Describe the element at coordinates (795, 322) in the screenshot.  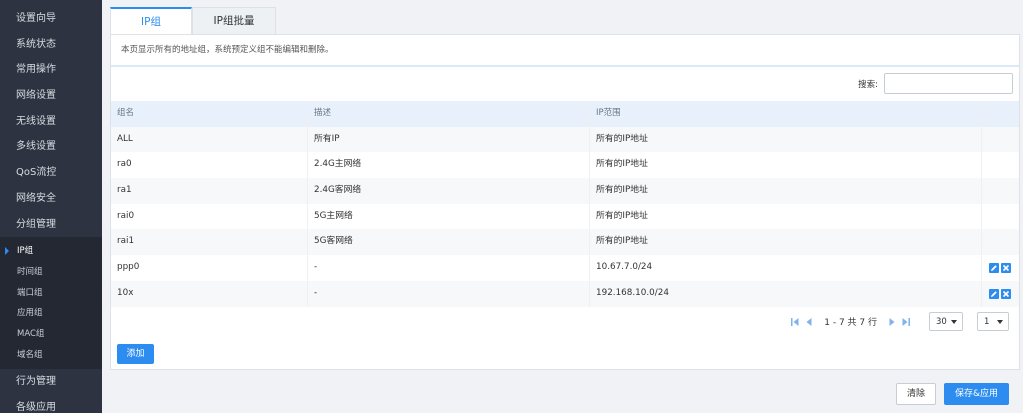
I see `first-page-icon` at that location.